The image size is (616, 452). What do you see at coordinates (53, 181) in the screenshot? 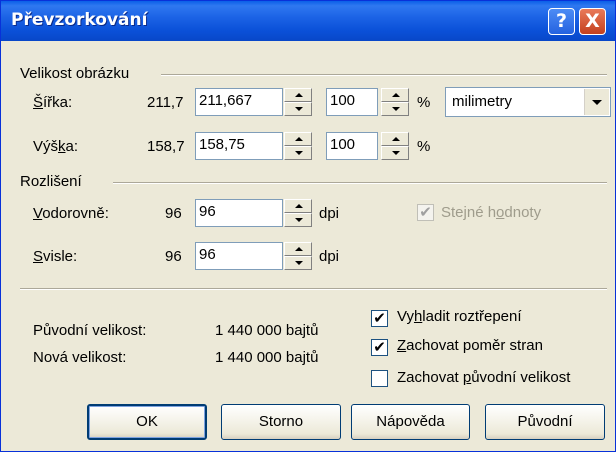
I see `resolution-group-title: Rozlišení` at bounding box center [53, 181].